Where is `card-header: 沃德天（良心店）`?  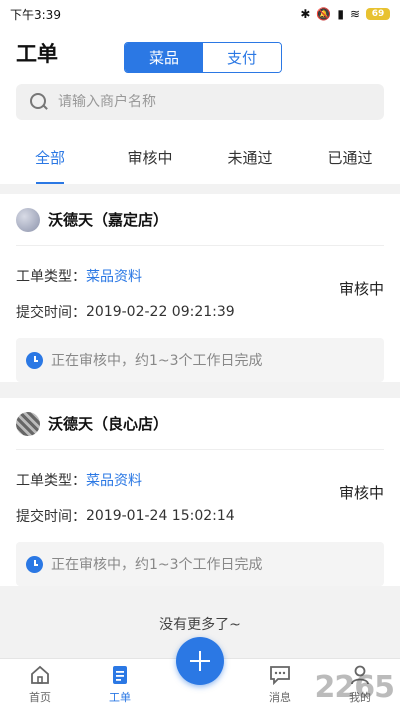
card-header: 沃德天（良心店） is located at coordinates (200, 424).